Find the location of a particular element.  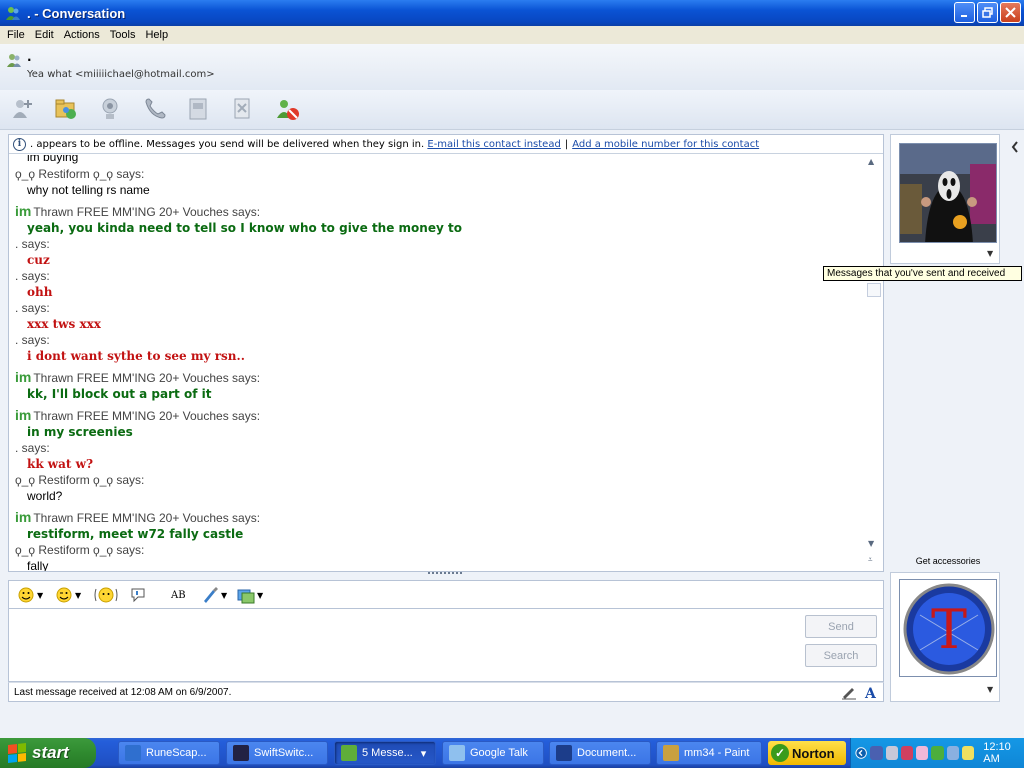

block-contact-icon is located at coordinates (287, 109).